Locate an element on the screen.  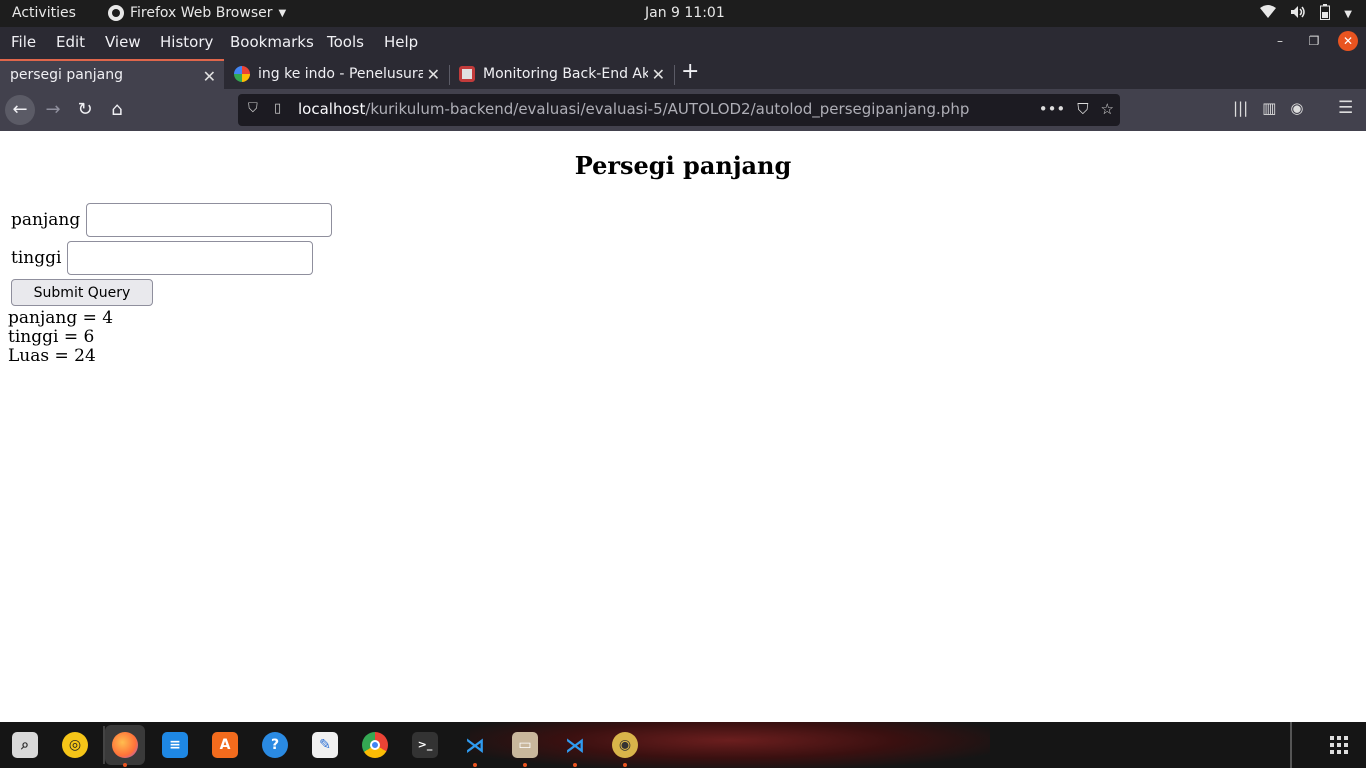
tab-title: persegi panjang is located at coordinates (66, 75).